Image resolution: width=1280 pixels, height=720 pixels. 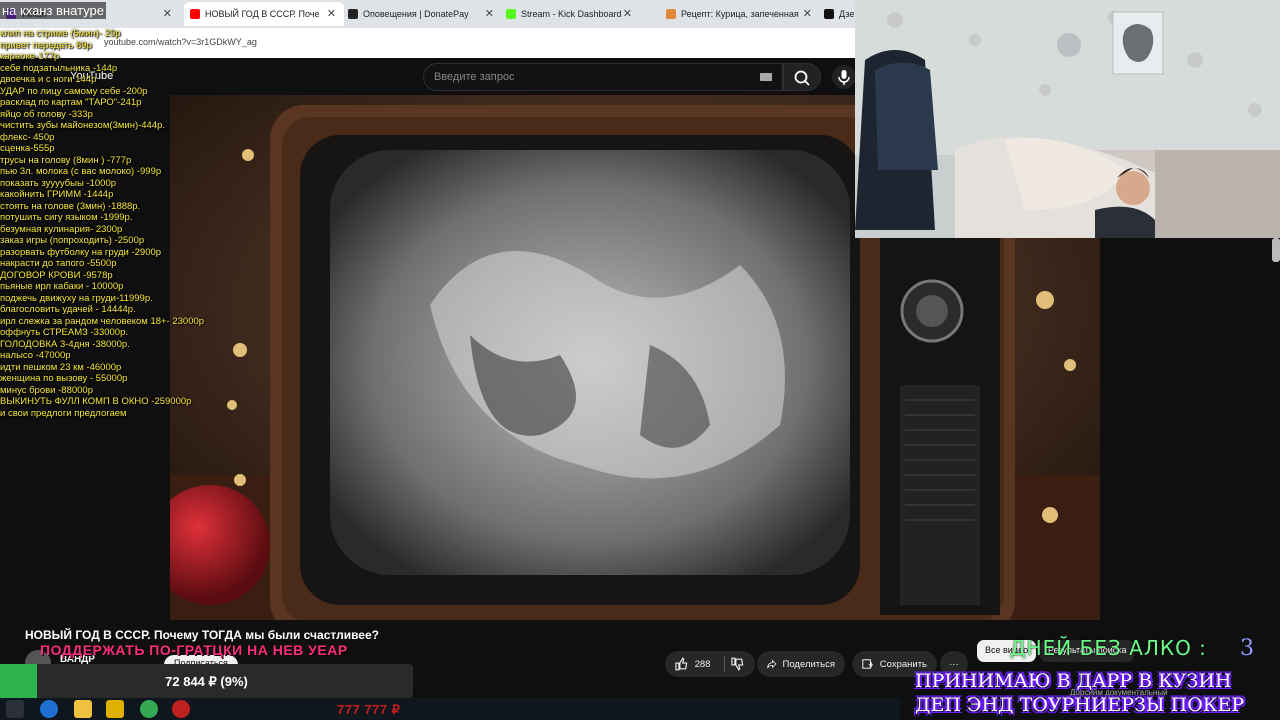 What do you see at coordinates (1247, 648) in the screenshot?
I see `days-sober-count: 3` at bounding box center [1247, 648].